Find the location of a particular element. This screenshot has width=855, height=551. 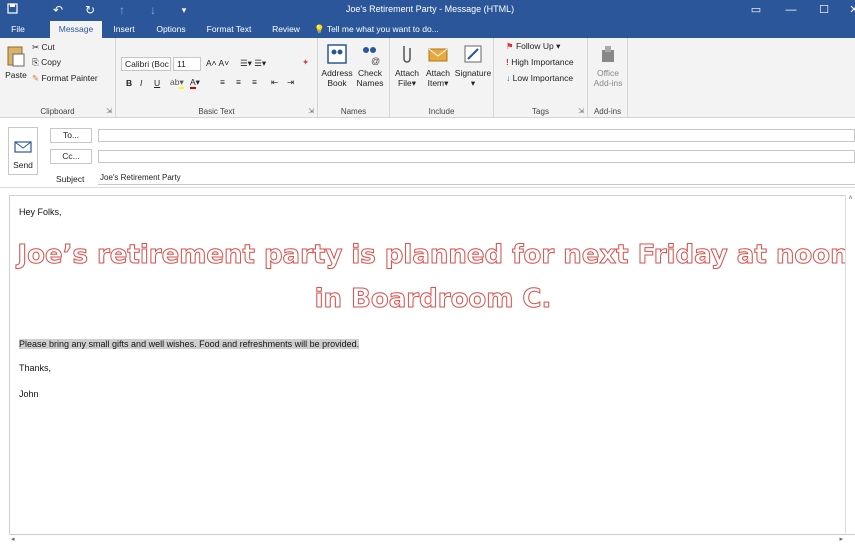

tab-file: File is located at coordinates (18, 29).